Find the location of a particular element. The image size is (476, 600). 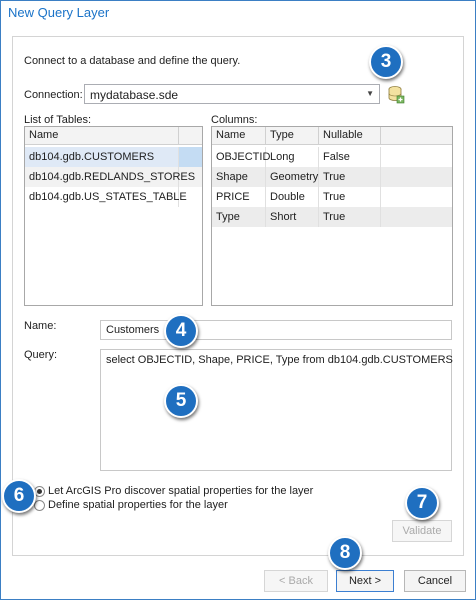

title-bar: New Query Layer is located at coordinates (238, 13).